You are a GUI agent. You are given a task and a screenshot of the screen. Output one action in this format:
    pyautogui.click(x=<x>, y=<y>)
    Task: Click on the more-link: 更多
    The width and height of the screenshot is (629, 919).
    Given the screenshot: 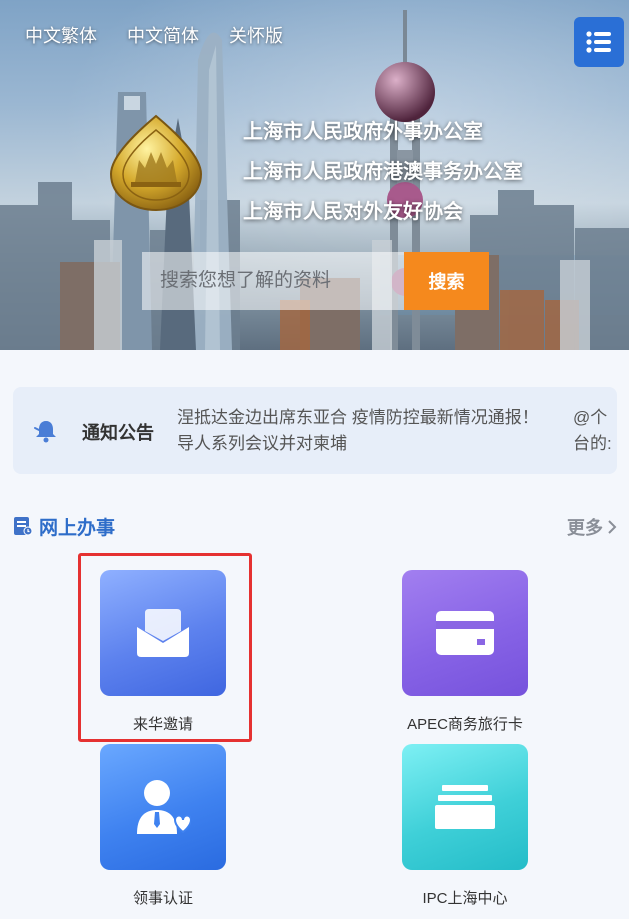 What is the action you would take?
    pyautogui.click(x=592, y=527)
    